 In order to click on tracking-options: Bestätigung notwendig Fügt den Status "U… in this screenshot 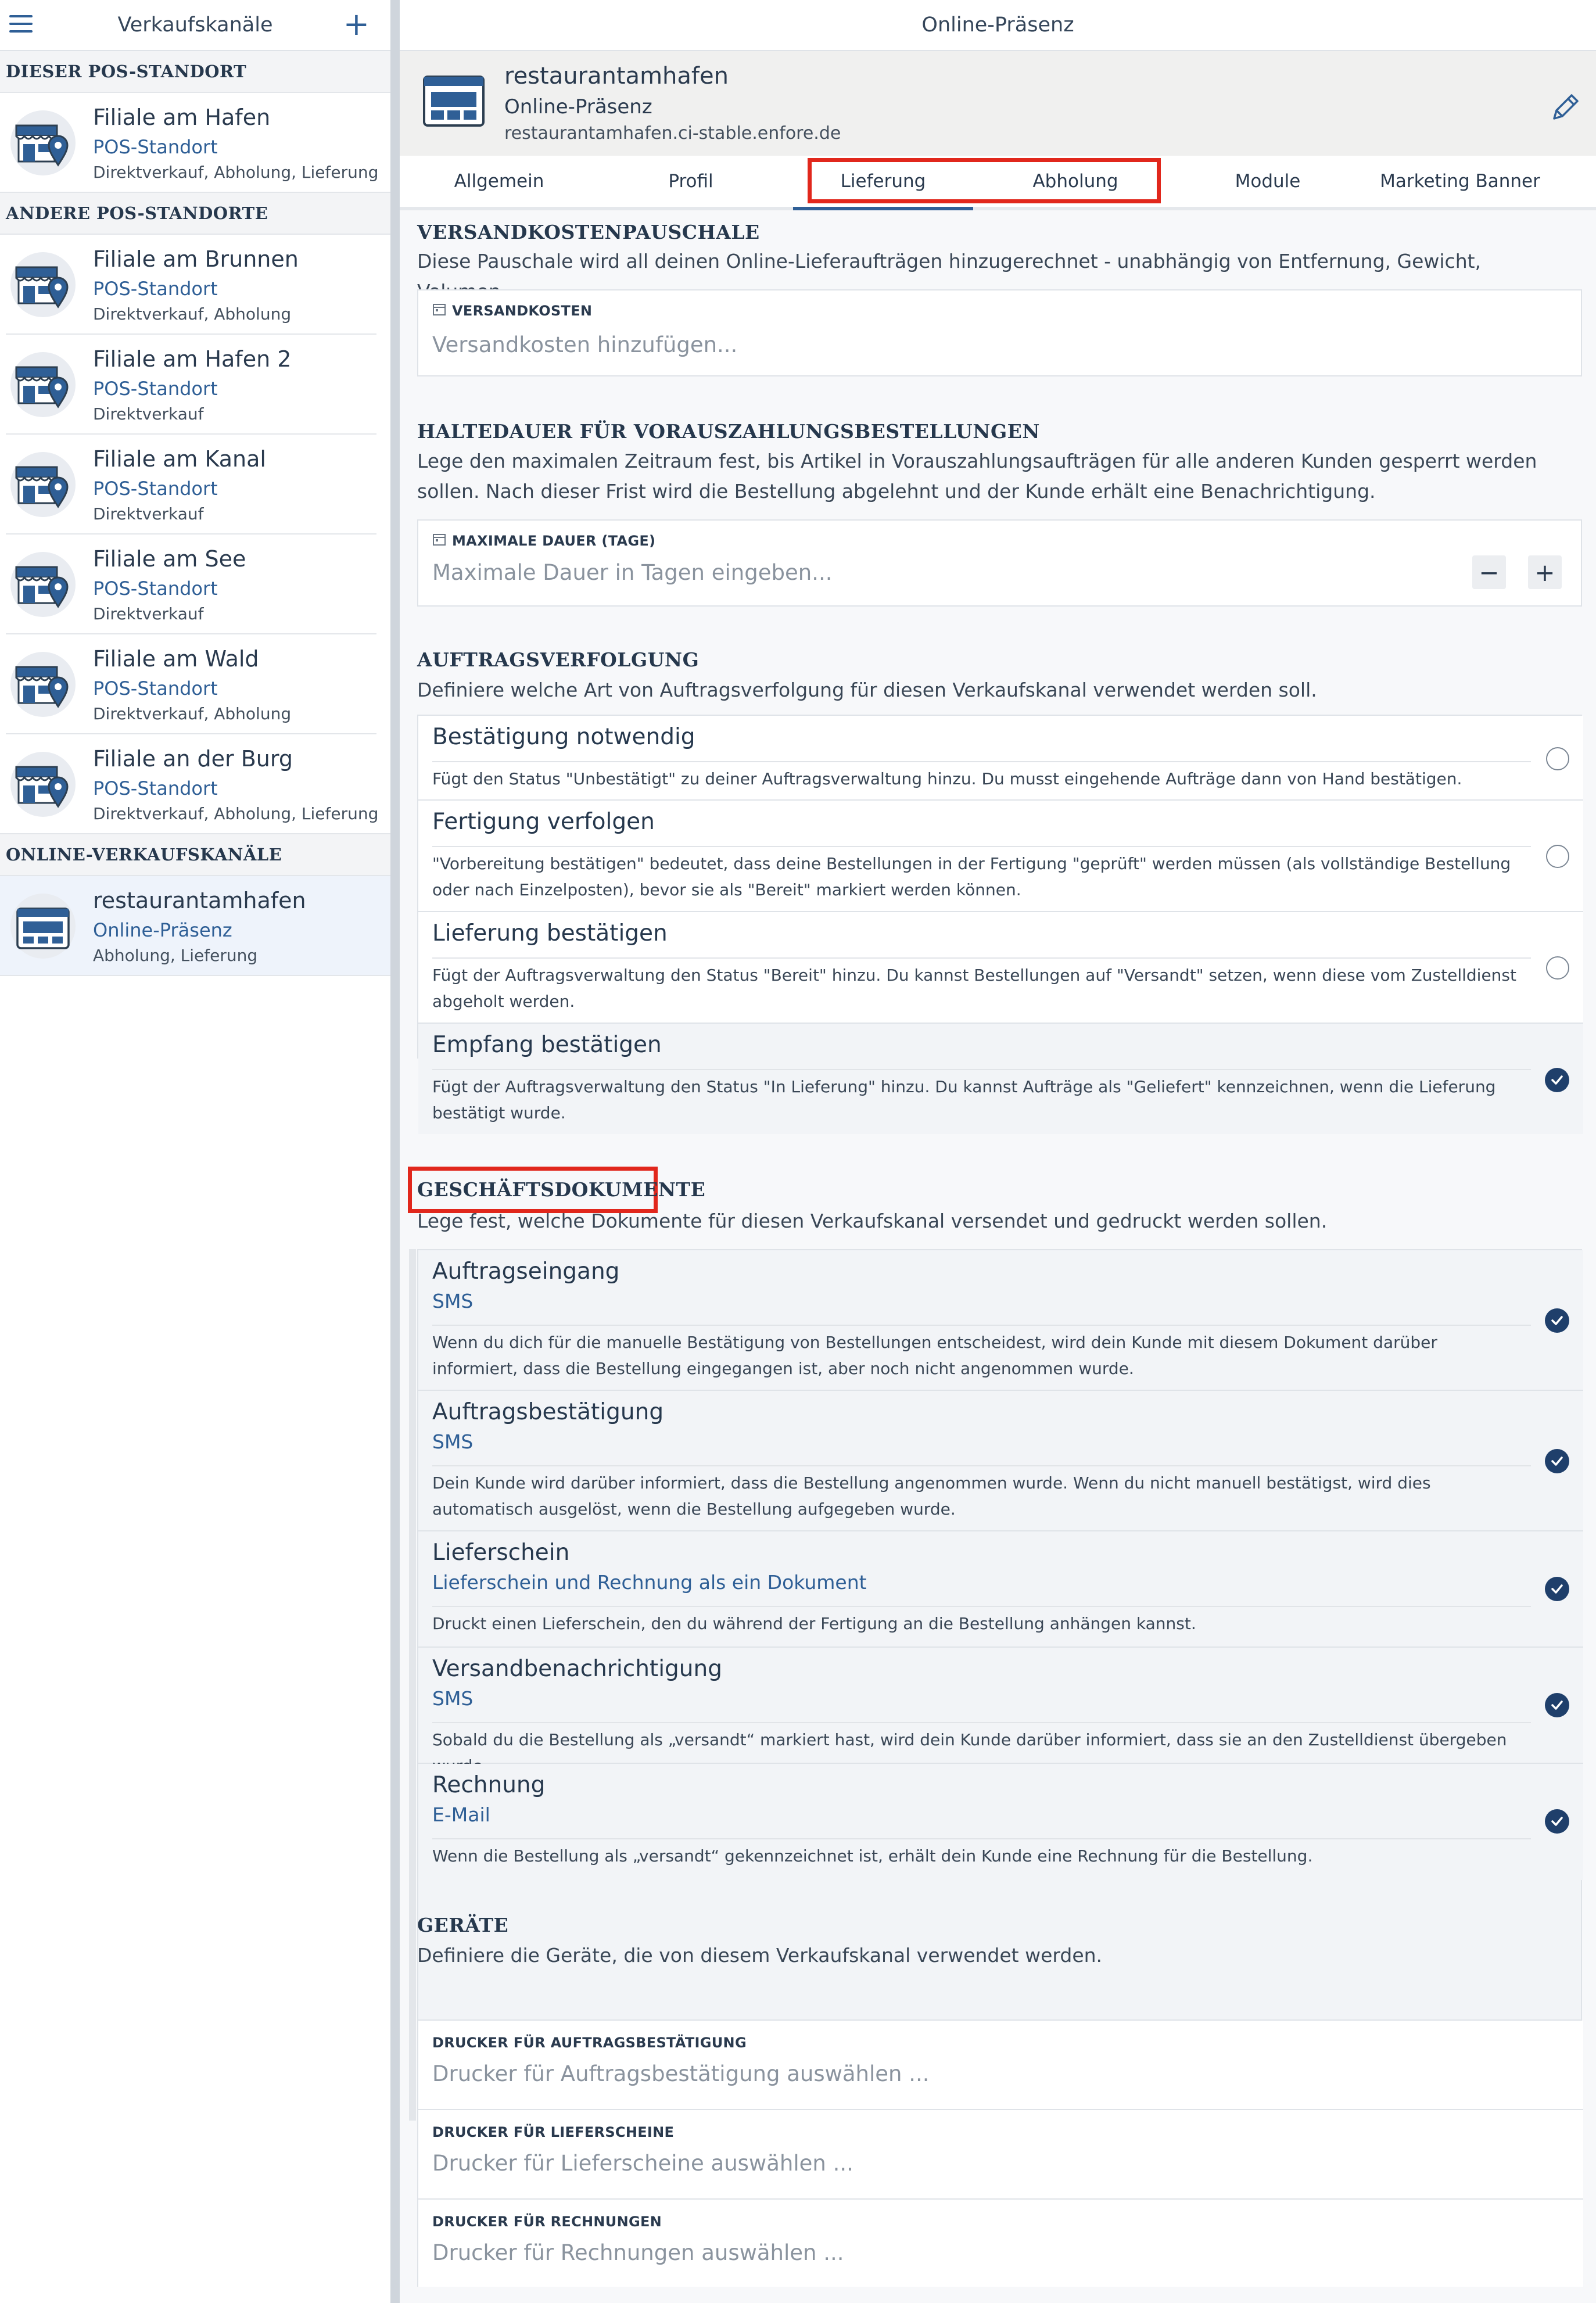, I will do `click(1000, 924)`.